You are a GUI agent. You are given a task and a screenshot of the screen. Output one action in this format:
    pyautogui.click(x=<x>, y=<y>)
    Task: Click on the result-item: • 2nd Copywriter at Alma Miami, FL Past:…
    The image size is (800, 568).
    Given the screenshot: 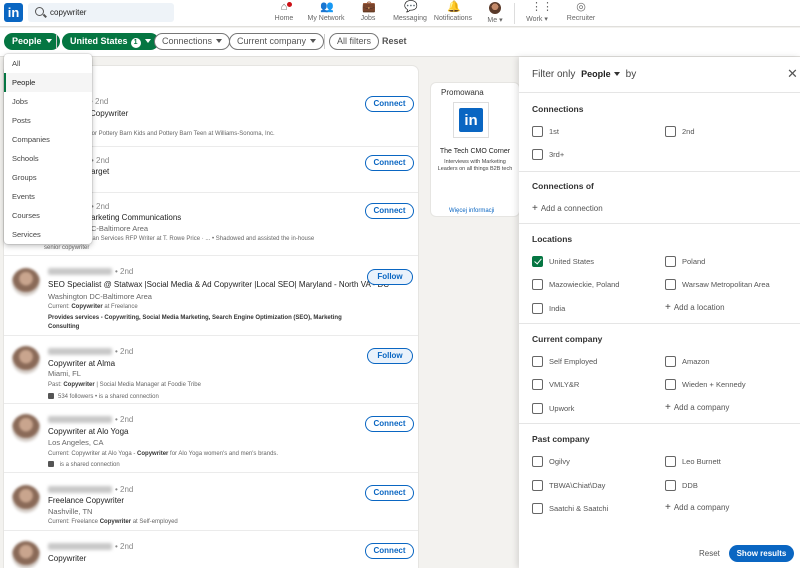 What is the action you would take?
    pyautogui.click(x=211, y=370)
    